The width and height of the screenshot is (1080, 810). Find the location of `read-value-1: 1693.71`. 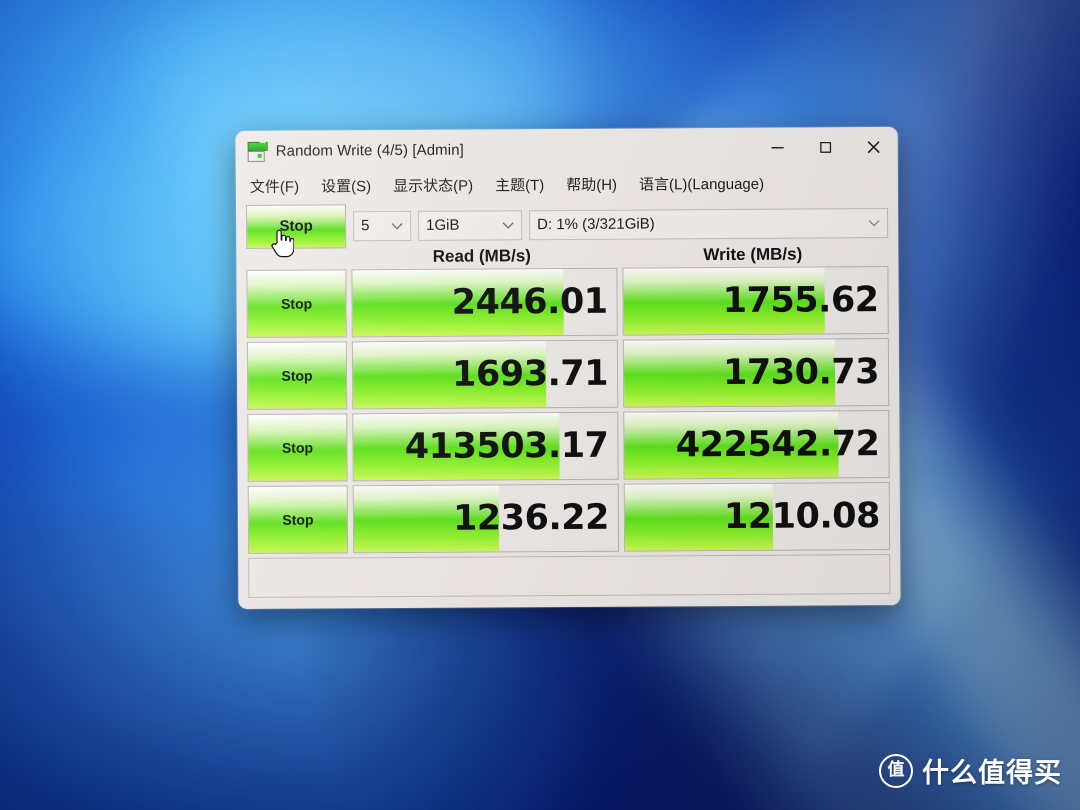

read-value-1: 1693.71 is located at coordinates (530, 374).